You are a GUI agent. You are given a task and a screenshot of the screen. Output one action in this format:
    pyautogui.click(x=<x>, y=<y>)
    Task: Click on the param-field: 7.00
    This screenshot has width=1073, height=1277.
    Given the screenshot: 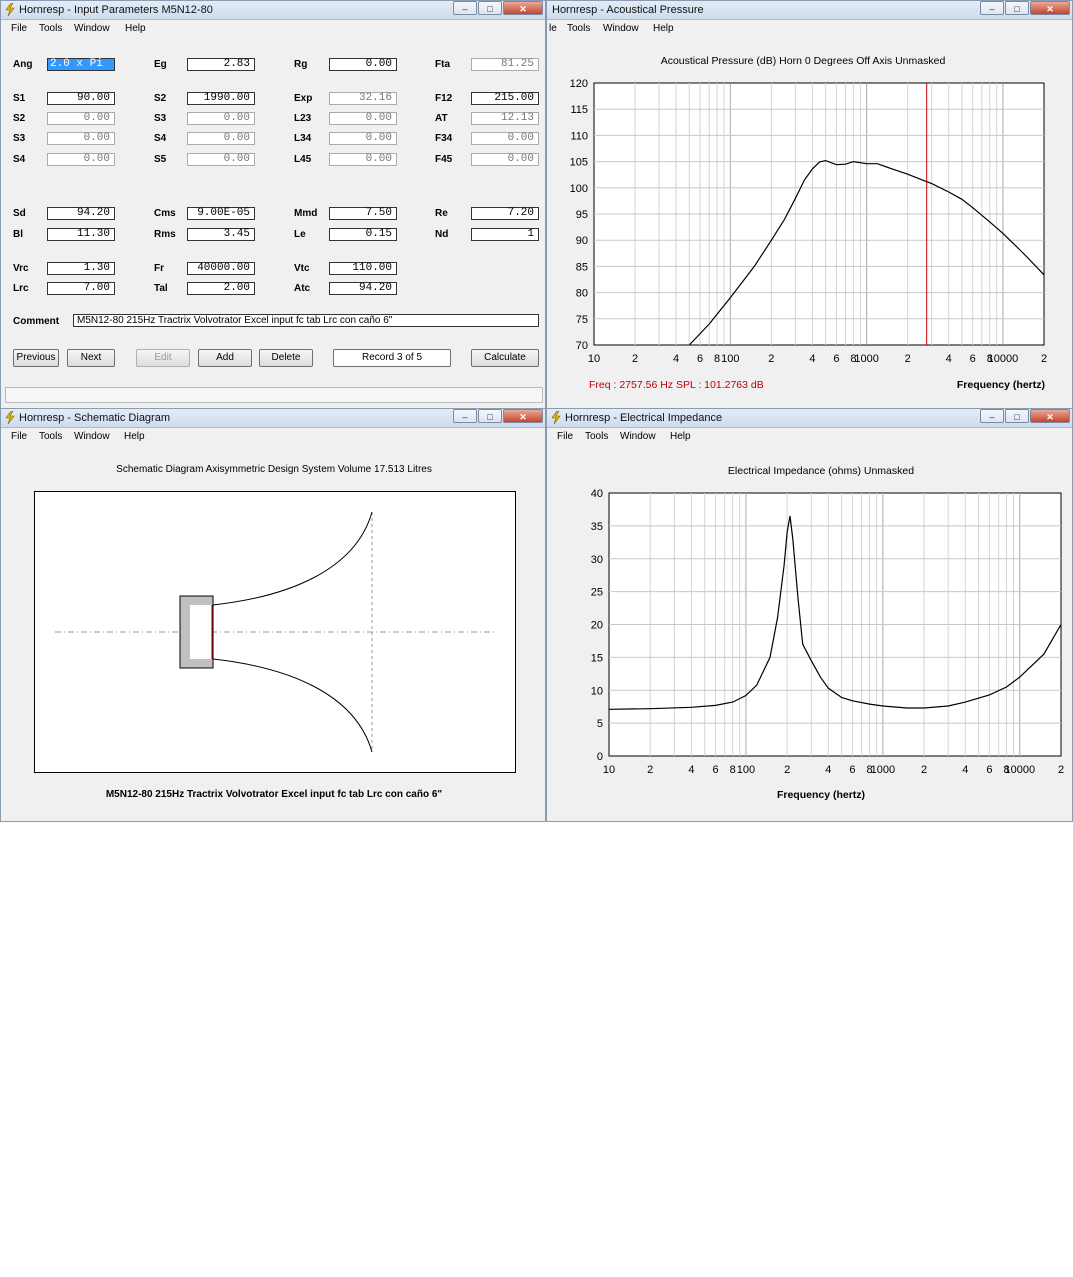 What is the action you would take?
    pyautogui.click(x=81, y=288)
    